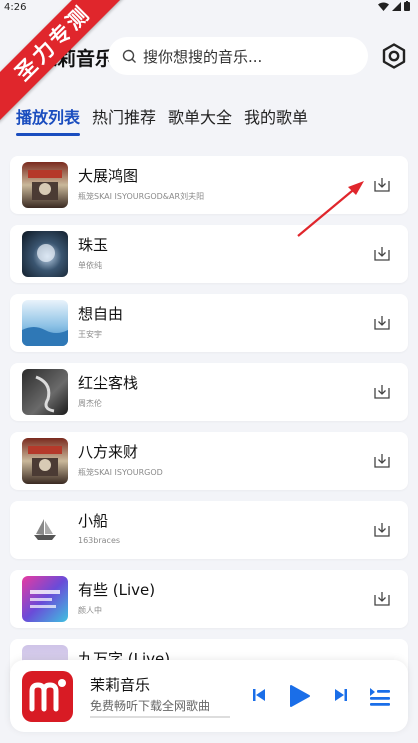  Describe the element at coordinates (101, 314) in the screenshot. I see `song-title: 想自由` at that location.